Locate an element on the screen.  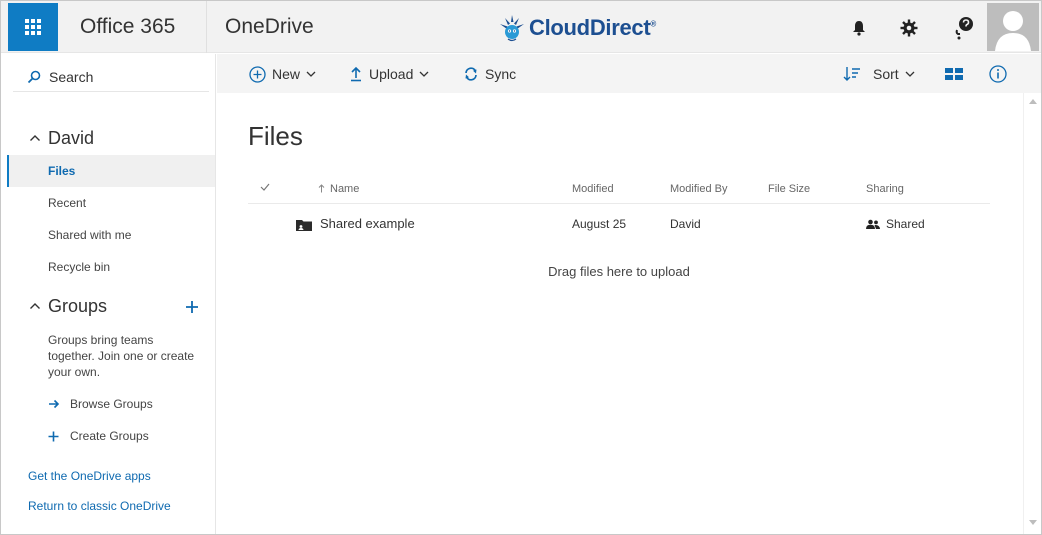
avatar is located at coordinates (1013, 27).